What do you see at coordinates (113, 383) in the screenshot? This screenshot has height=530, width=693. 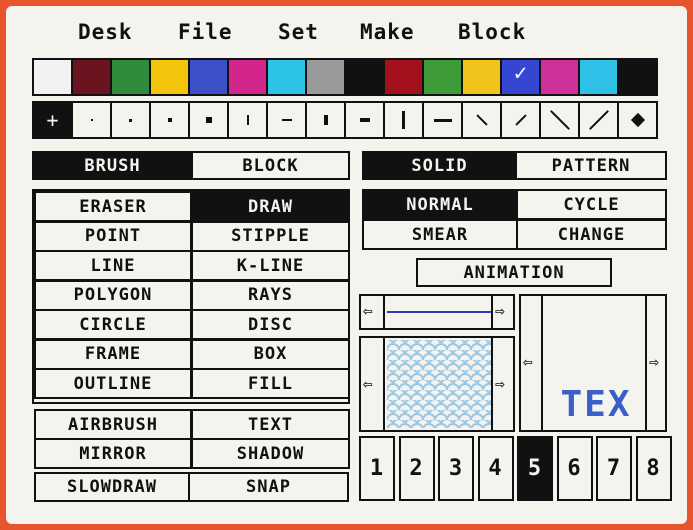 I see `tool-outline-button: OUTLINE` at bounding box center [113, 383].